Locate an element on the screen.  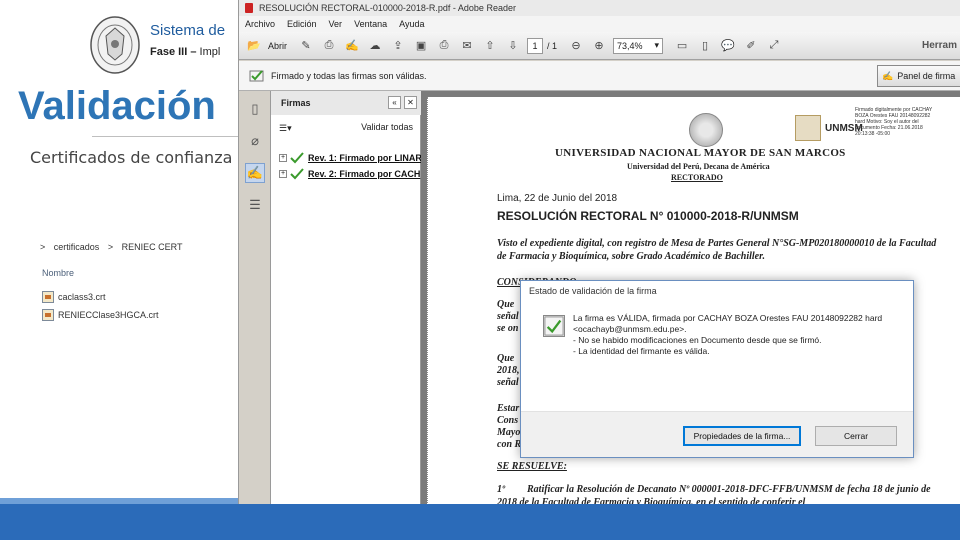
signature-panel-button: ✍ Panel de firma is located at coordinates (918, 76).